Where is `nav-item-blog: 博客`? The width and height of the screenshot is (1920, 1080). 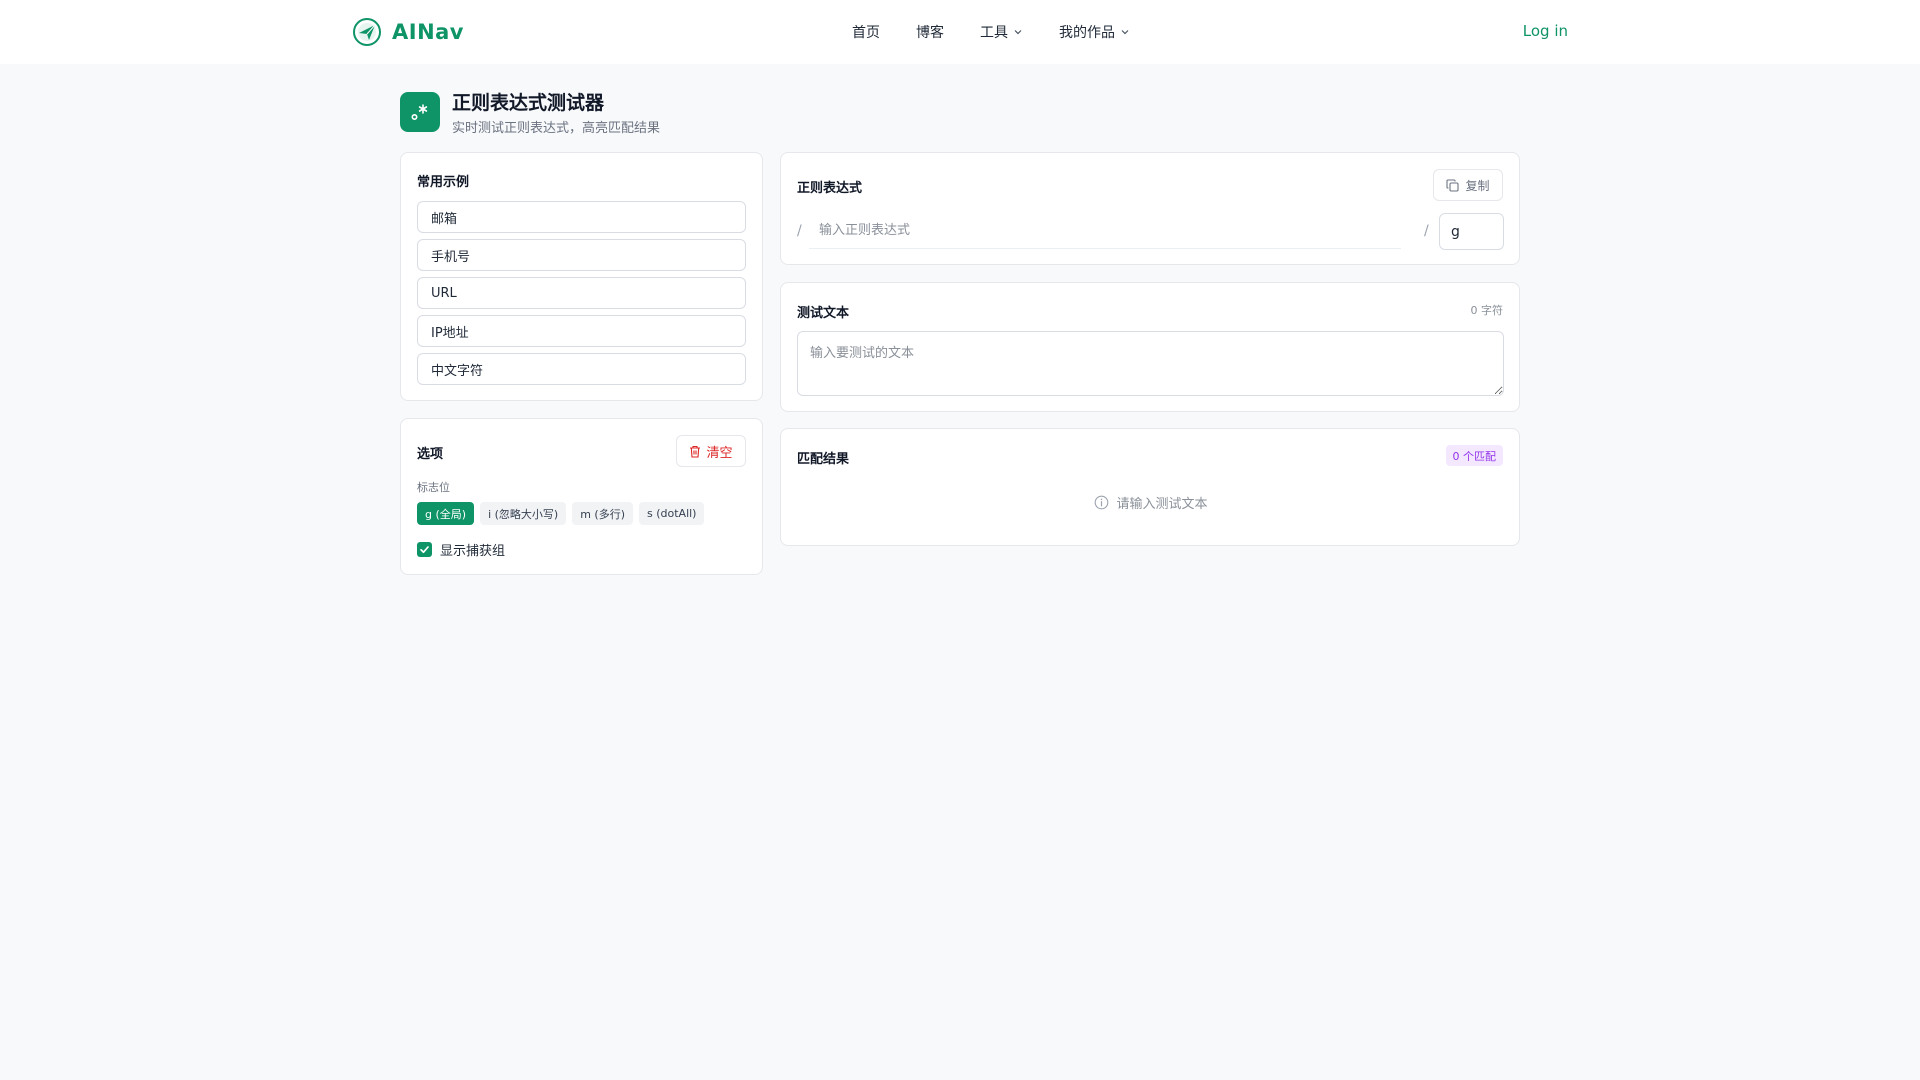
nav-item-blog: 博客 is located at coordinates (930, 32).